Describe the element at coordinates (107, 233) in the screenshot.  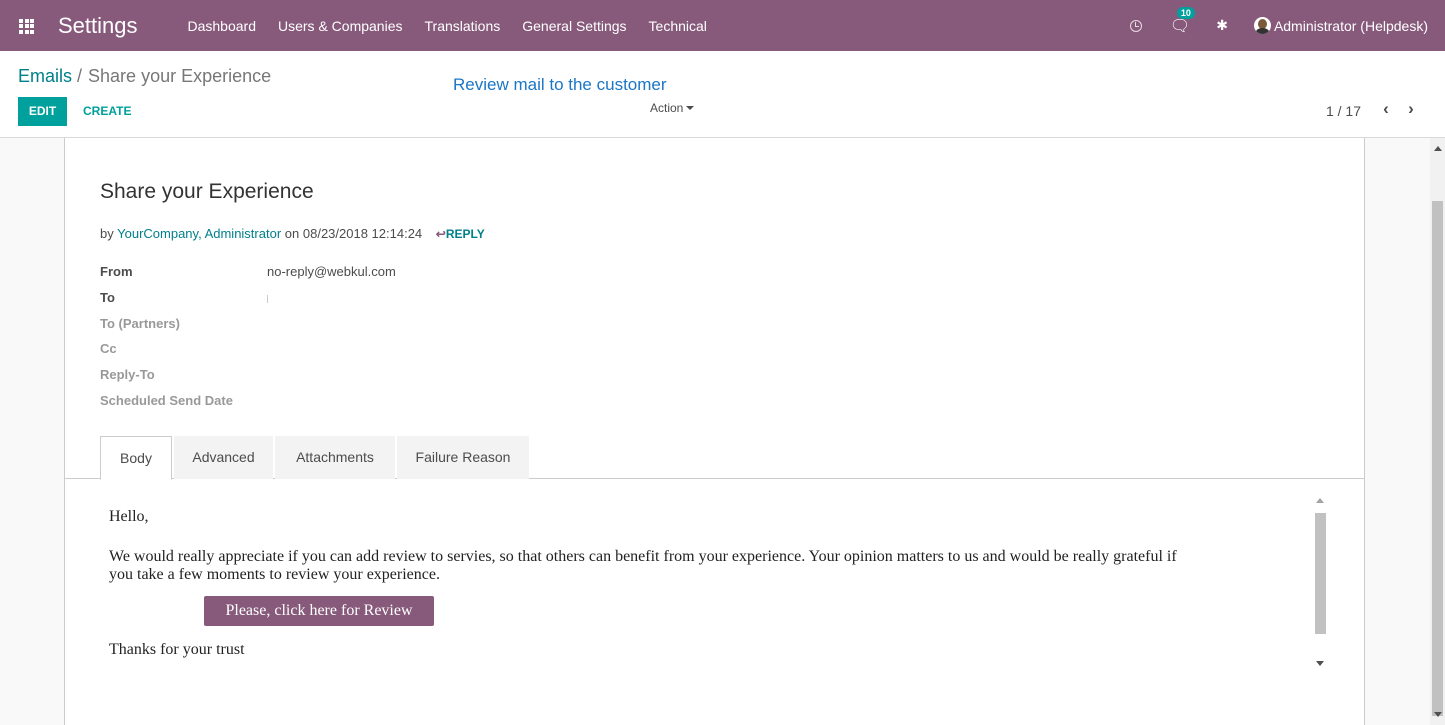
I see `by-prefix: by` at that location.